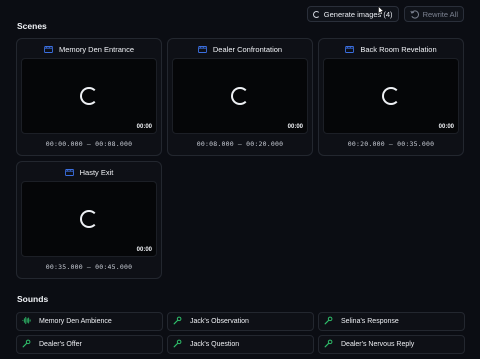  I want to click on sound-label: Memory Den Ambience, so click(75, 321).